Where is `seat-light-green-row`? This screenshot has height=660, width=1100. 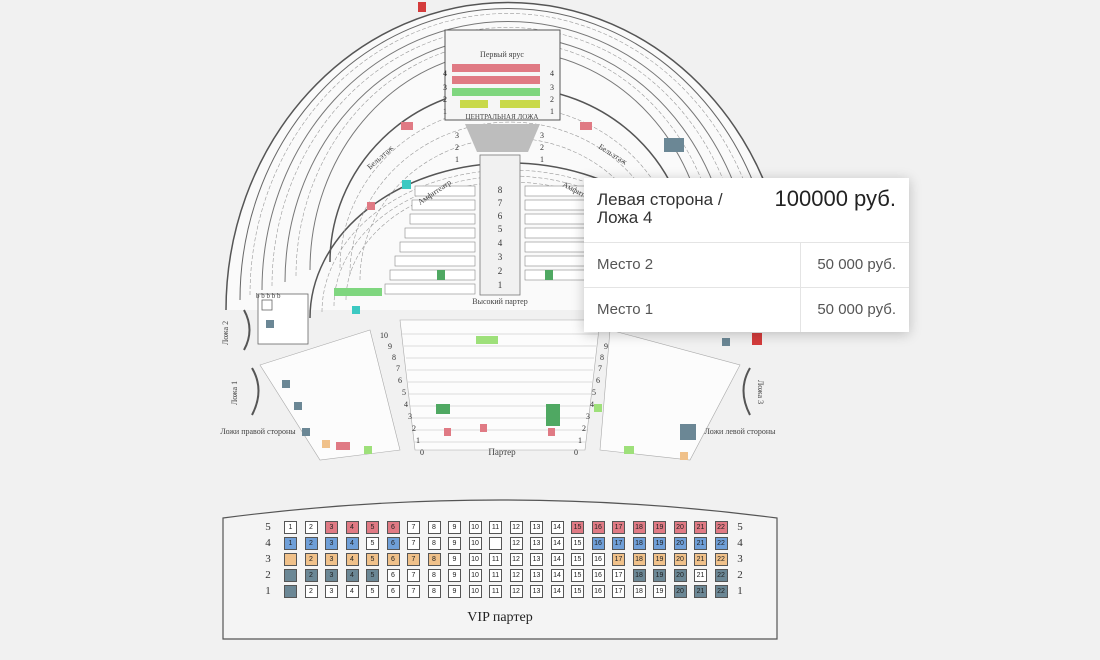 seat-light-green-row is located at coordinates (358, 292).